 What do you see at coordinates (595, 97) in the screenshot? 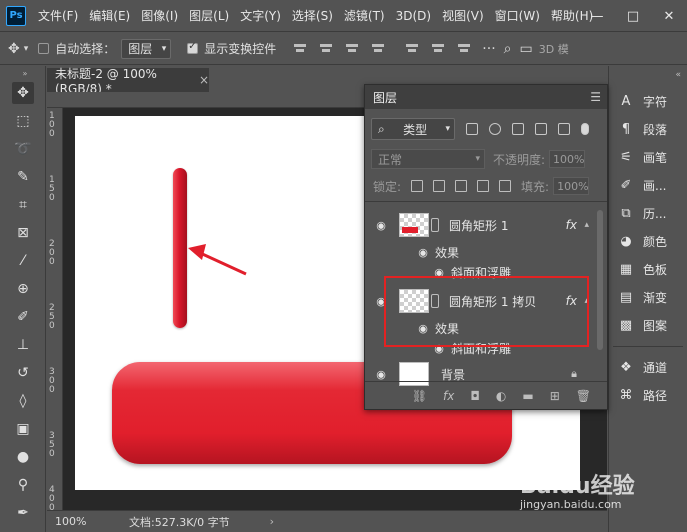
I see `panel-menu-icon: ☰` at bounding box center [595, 97].